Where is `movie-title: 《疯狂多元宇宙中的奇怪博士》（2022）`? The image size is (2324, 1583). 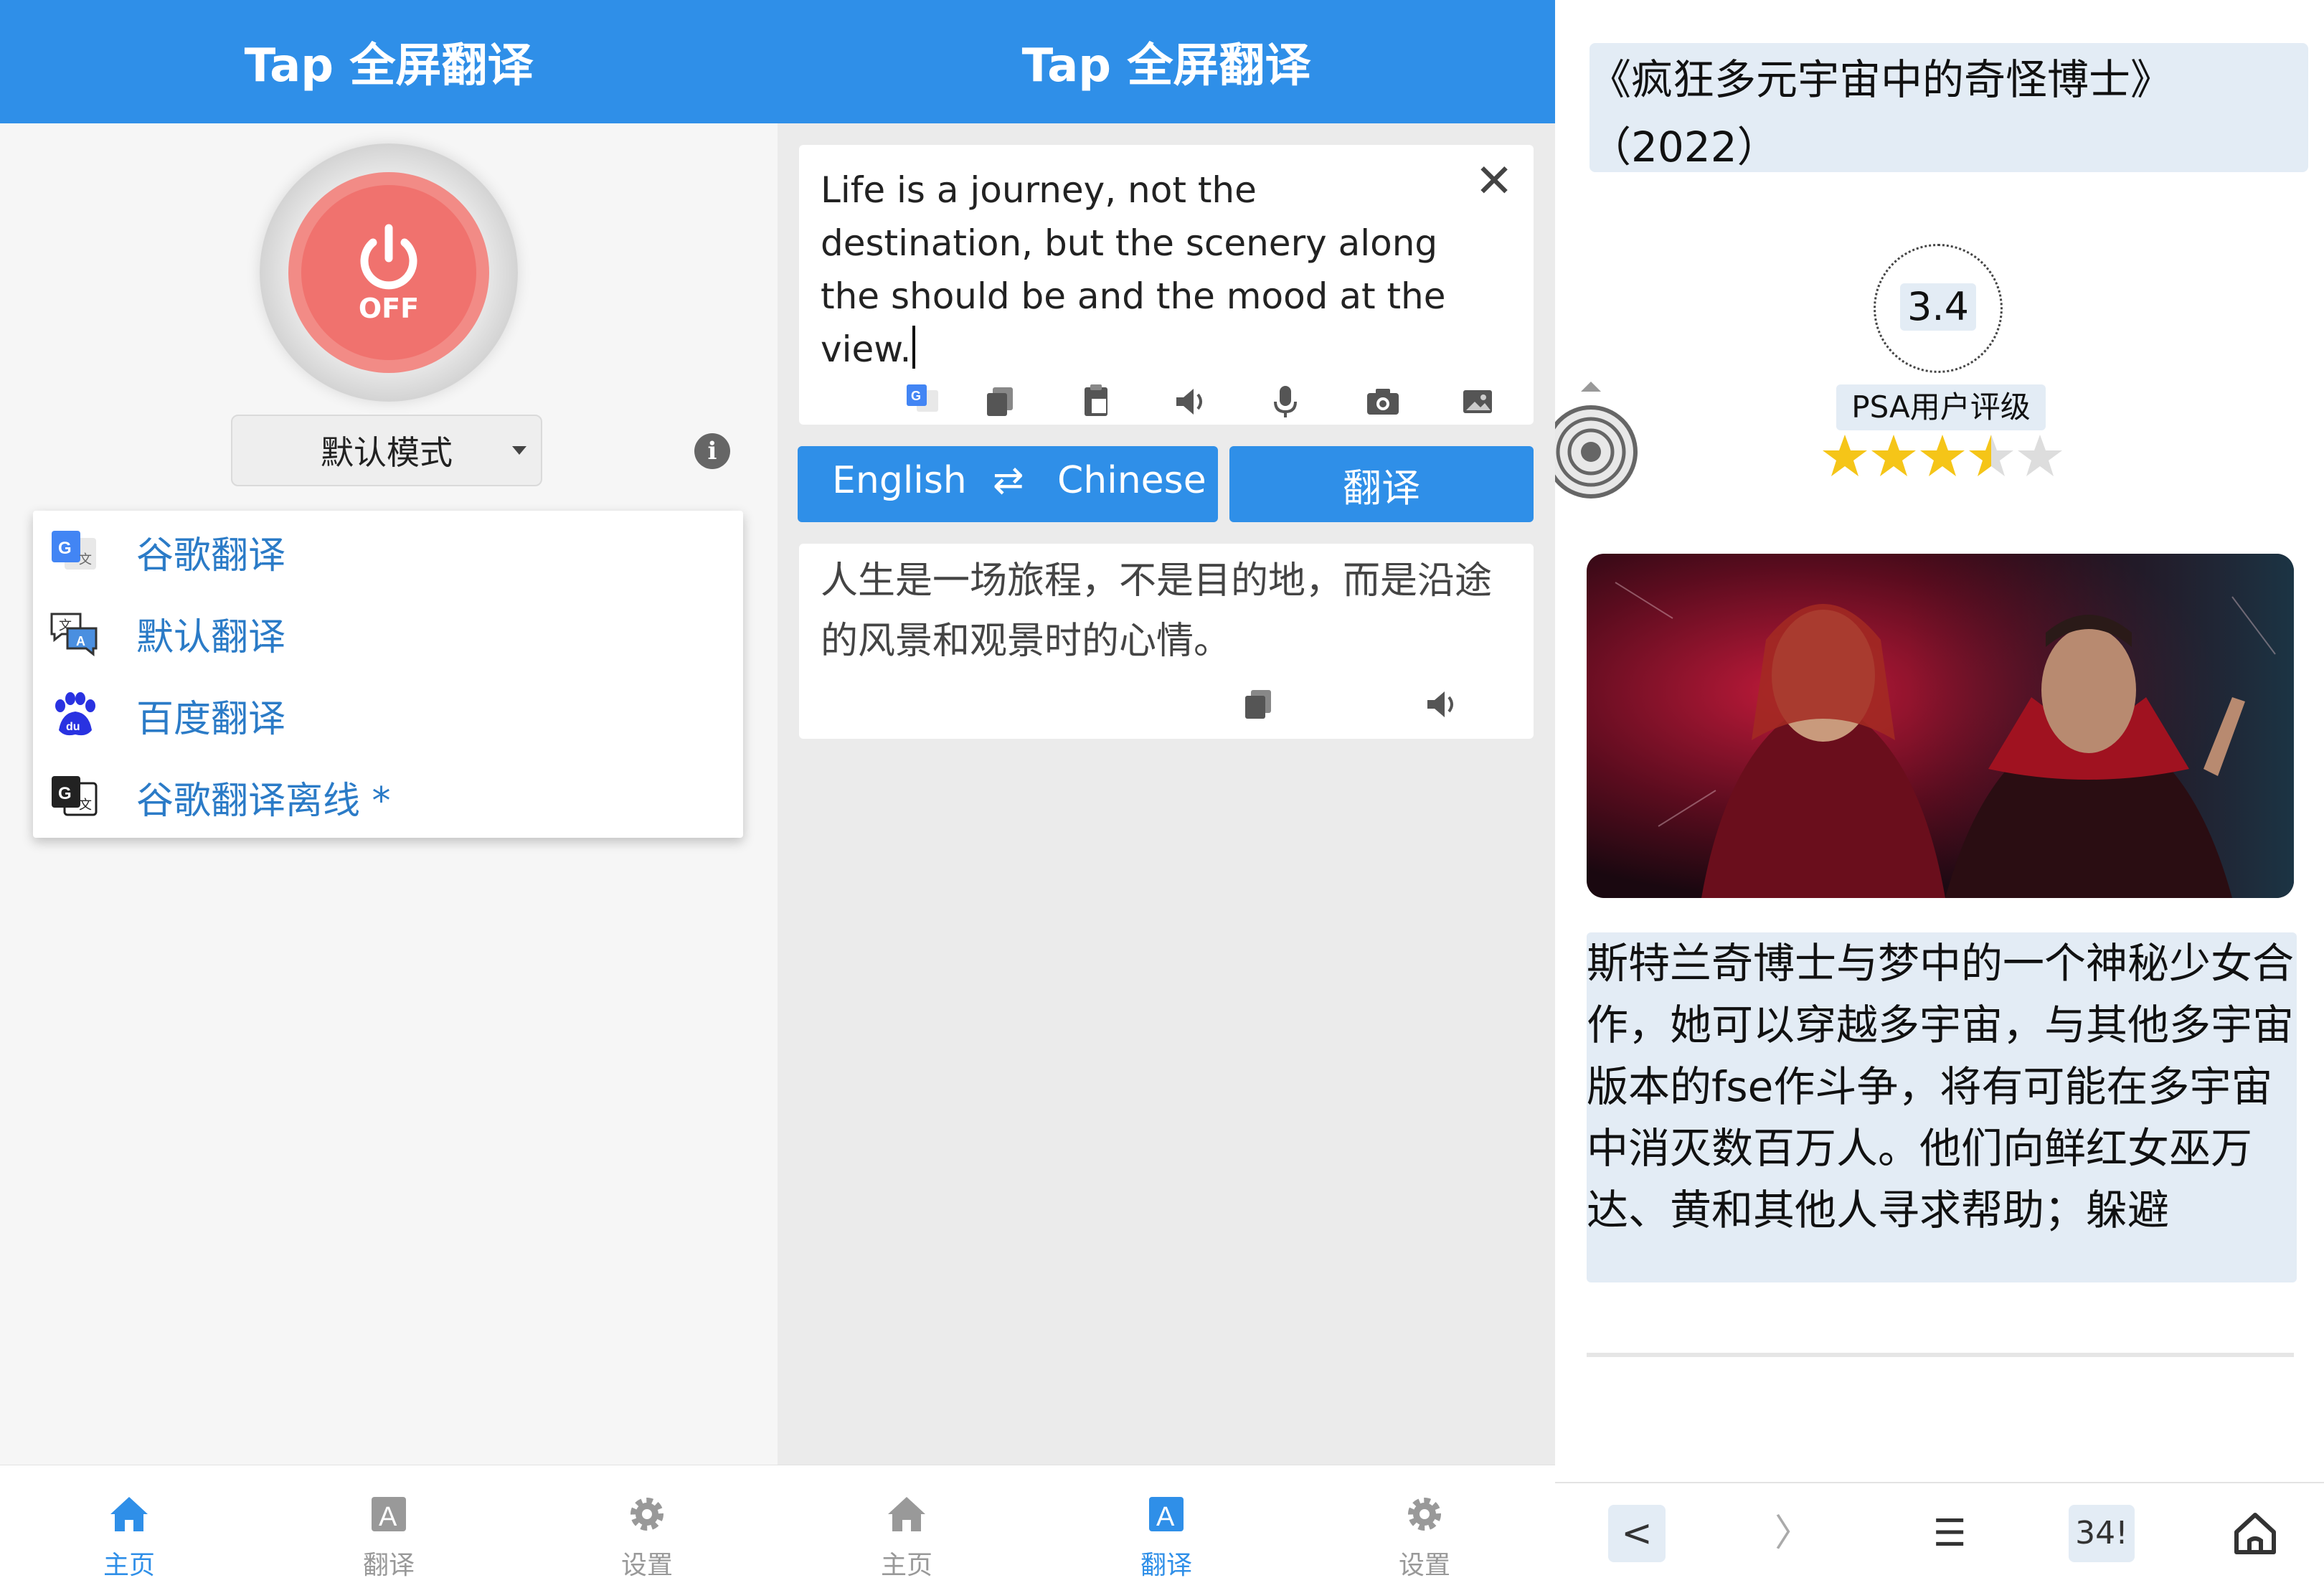
movie-title: 《疯狂多元宇宙中的奇怪博士》（2022） is located at coordinates (1881, 113).